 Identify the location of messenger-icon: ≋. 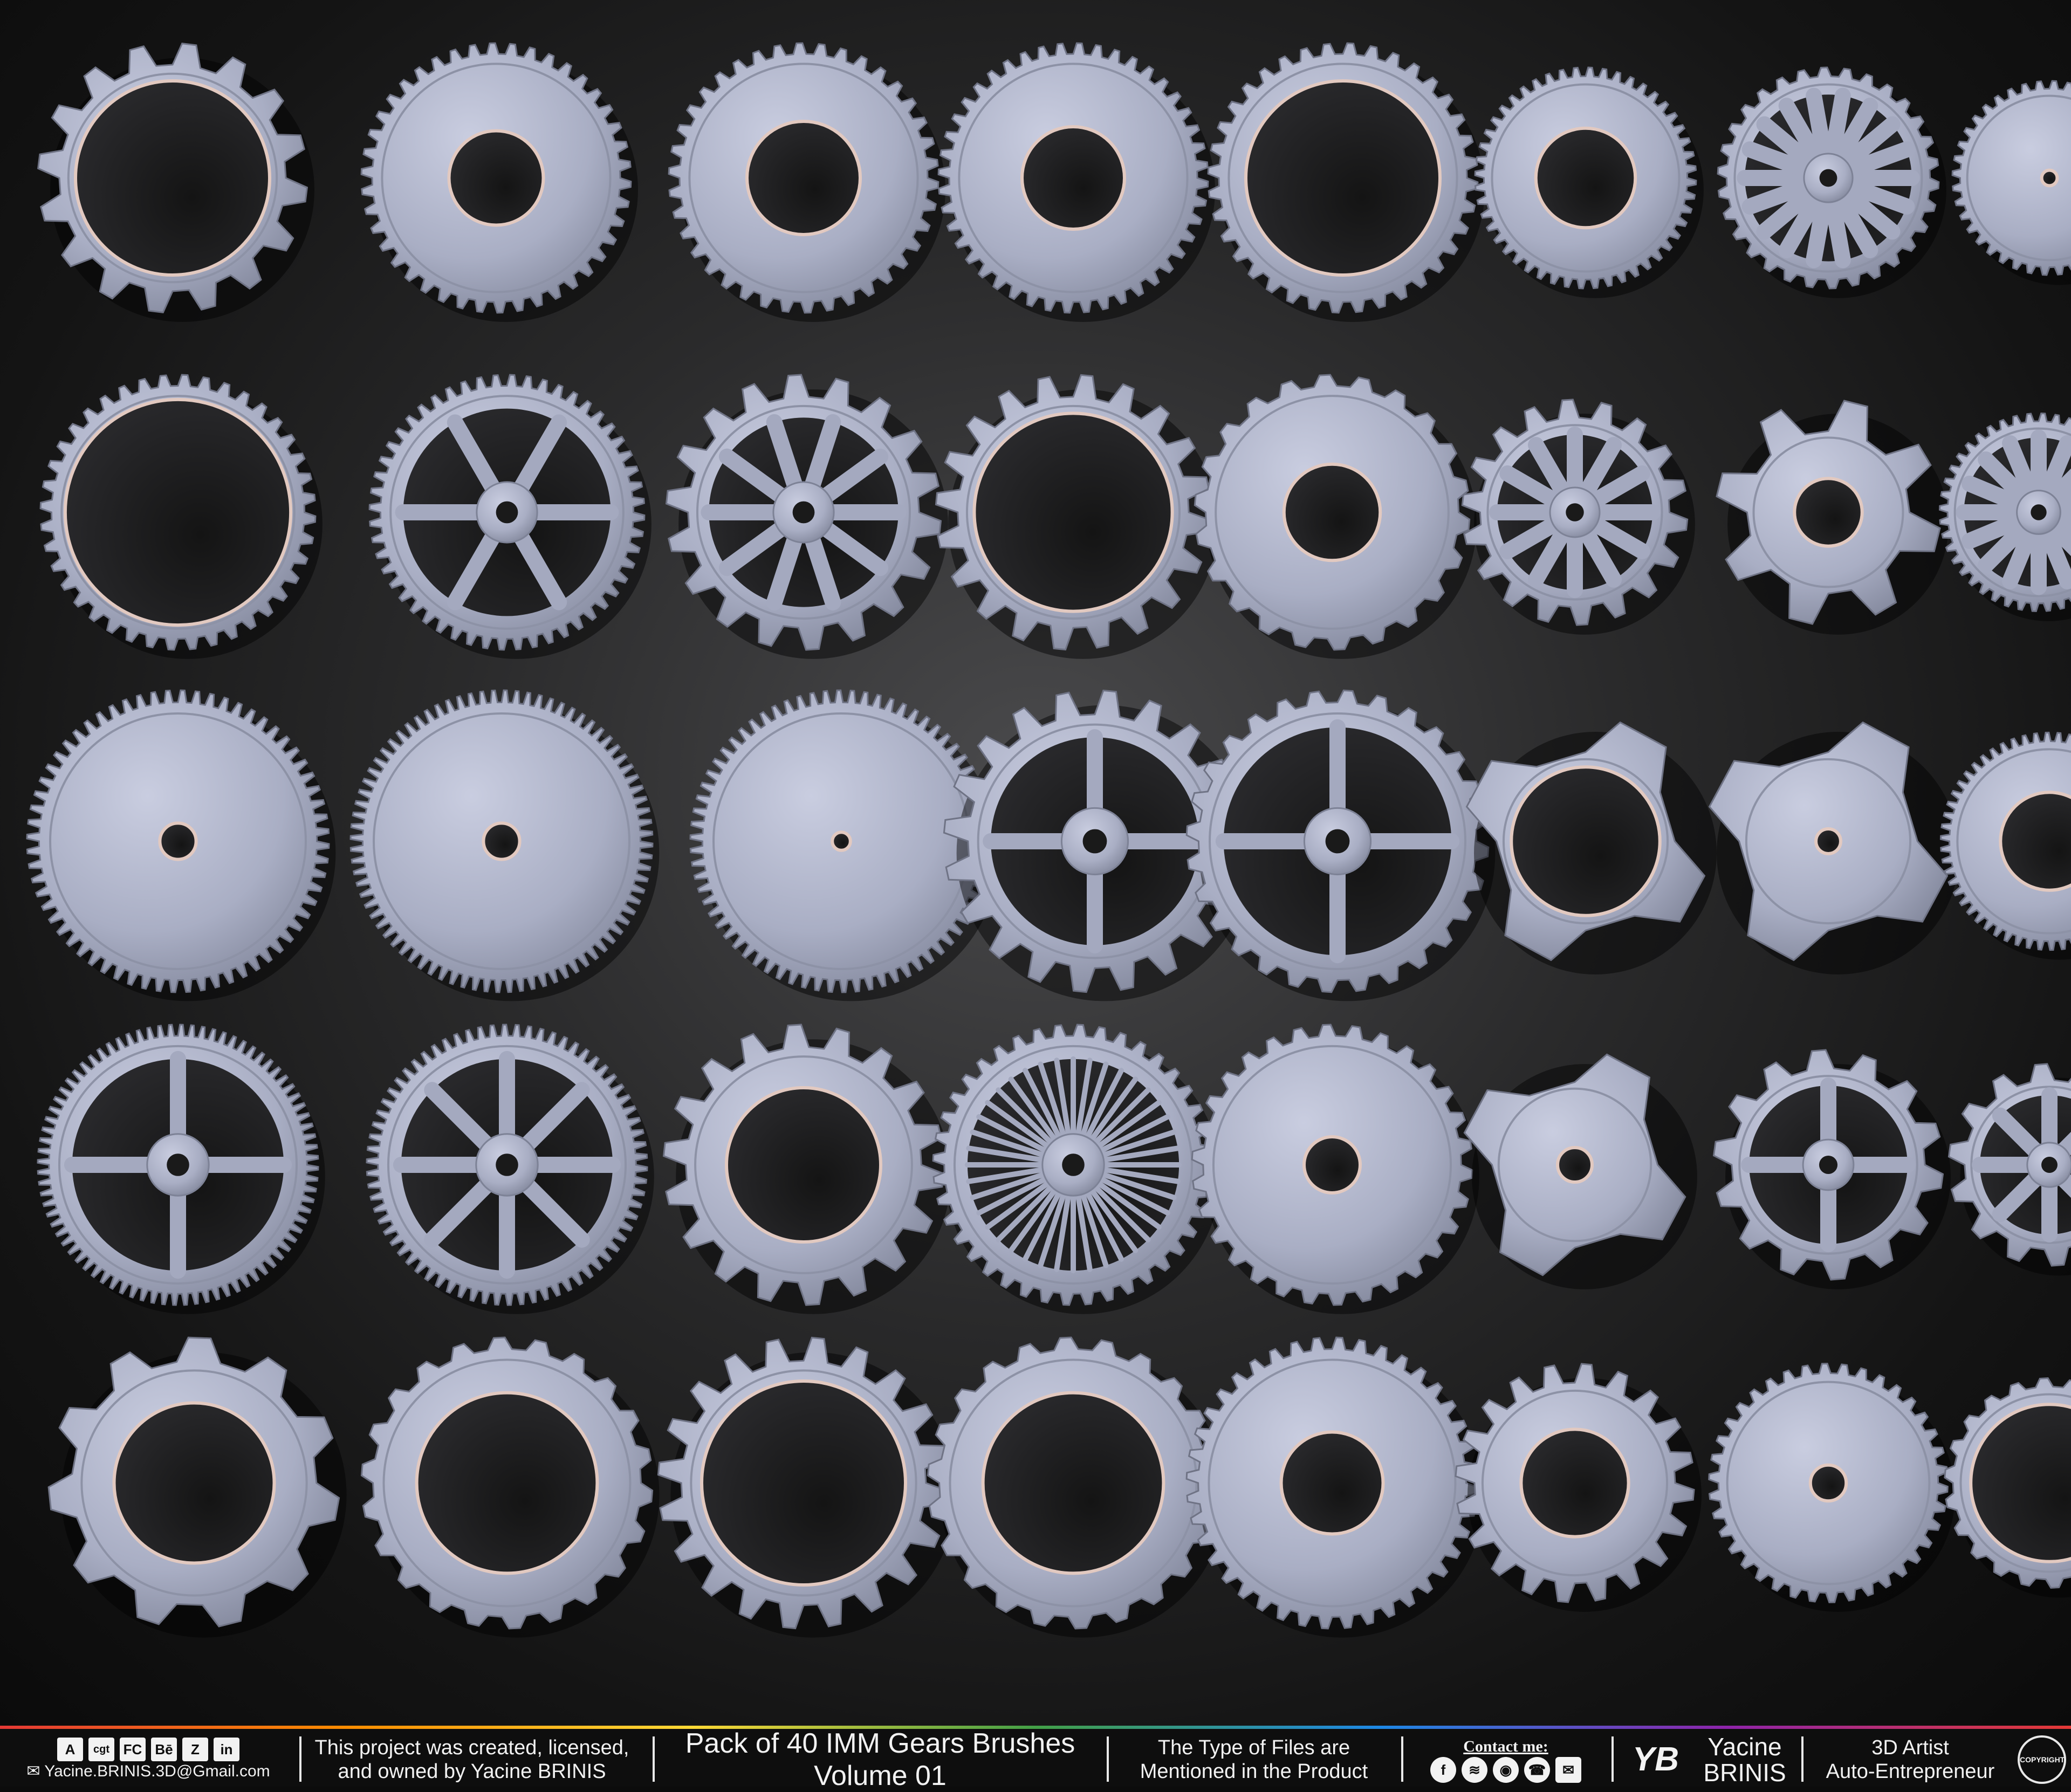
(1474, 1770).